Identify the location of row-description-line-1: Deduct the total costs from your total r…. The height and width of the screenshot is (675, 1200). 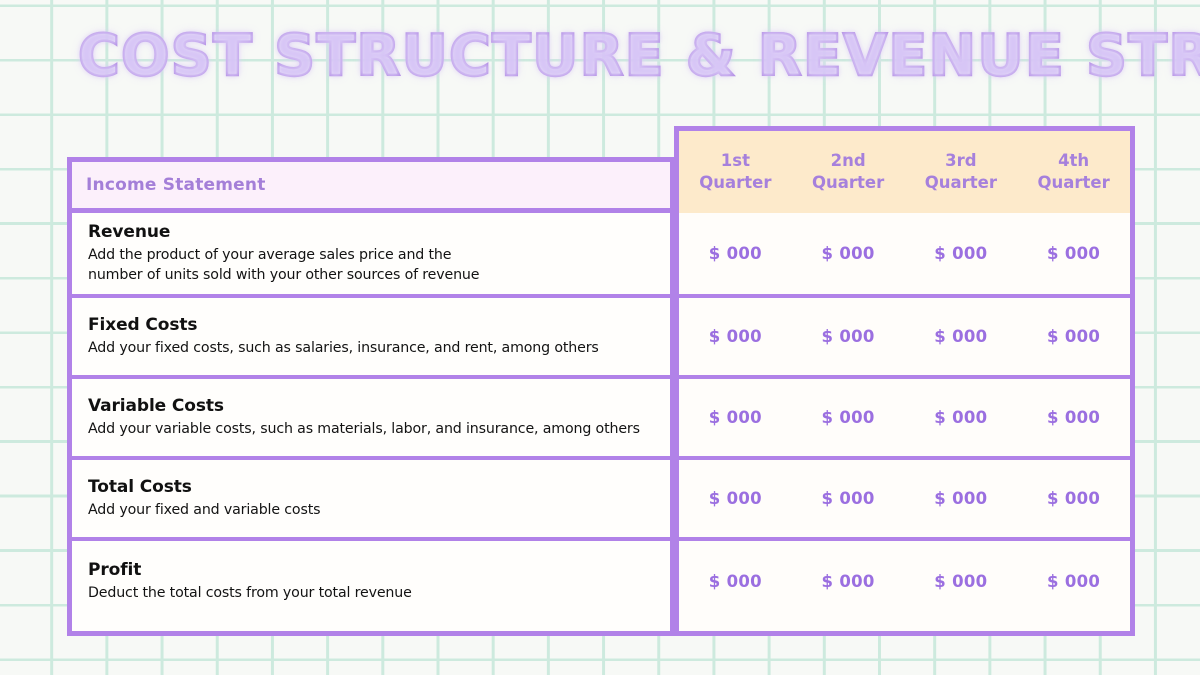
(250, 592).